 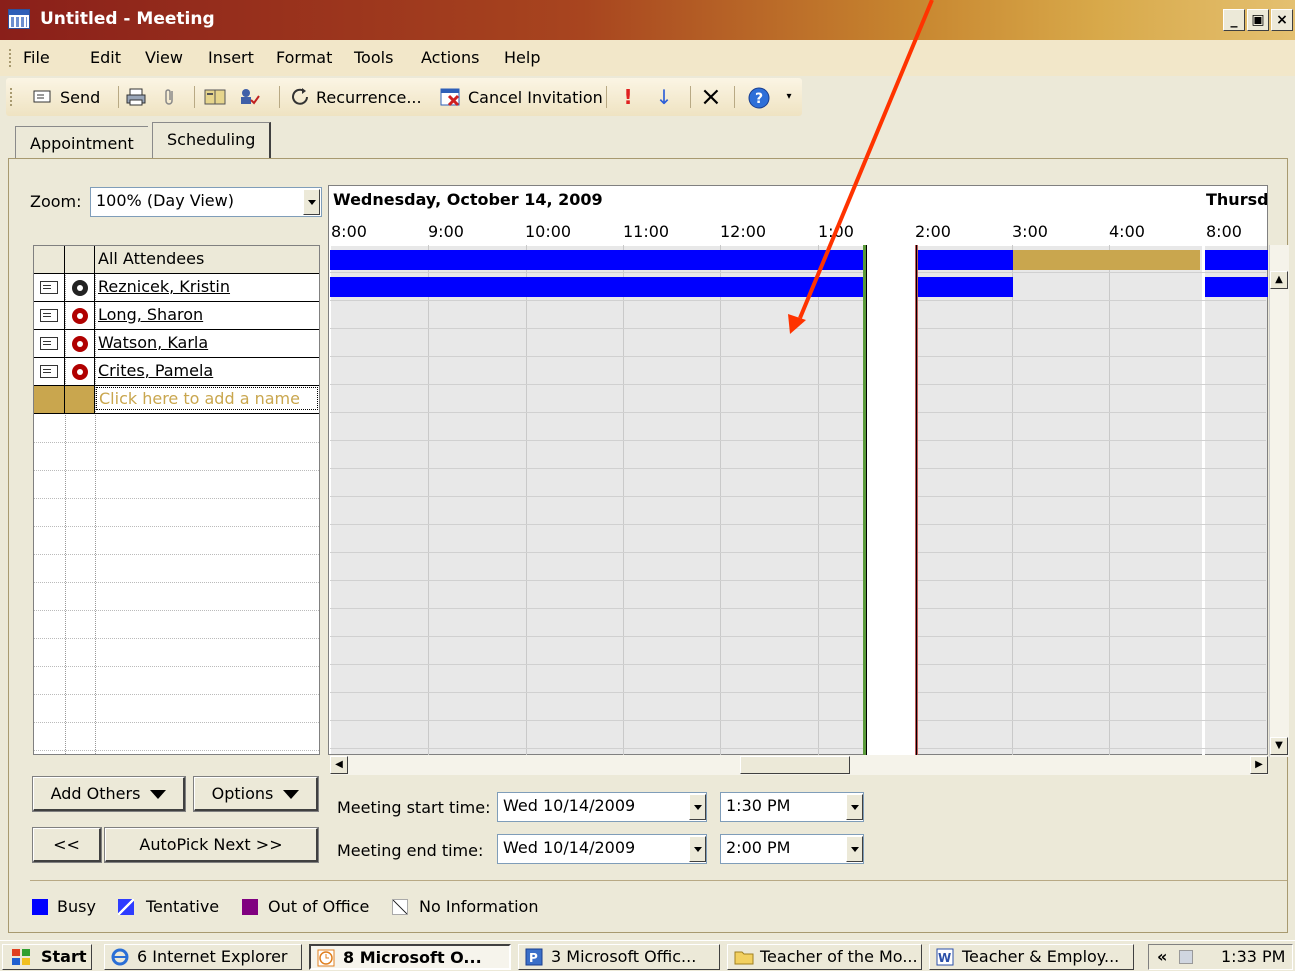 I want to click on autopick-next-button: AutoPick Next >>, so click(x=211, y=845).